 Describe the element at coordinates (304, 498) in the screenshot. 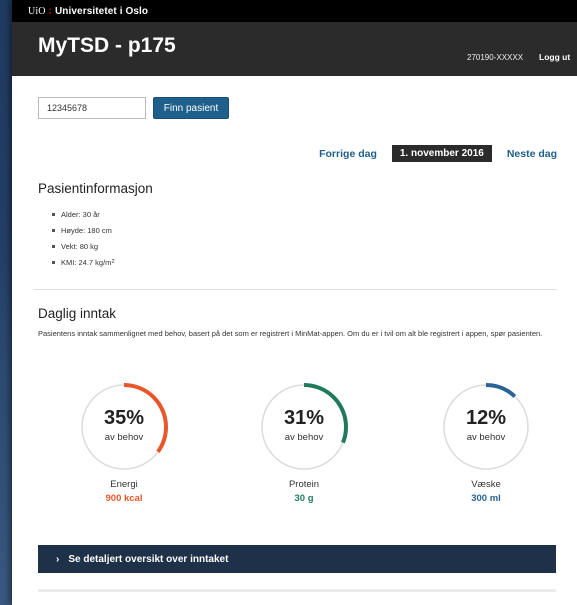

I see `gauge-value: 30 g` at that location.